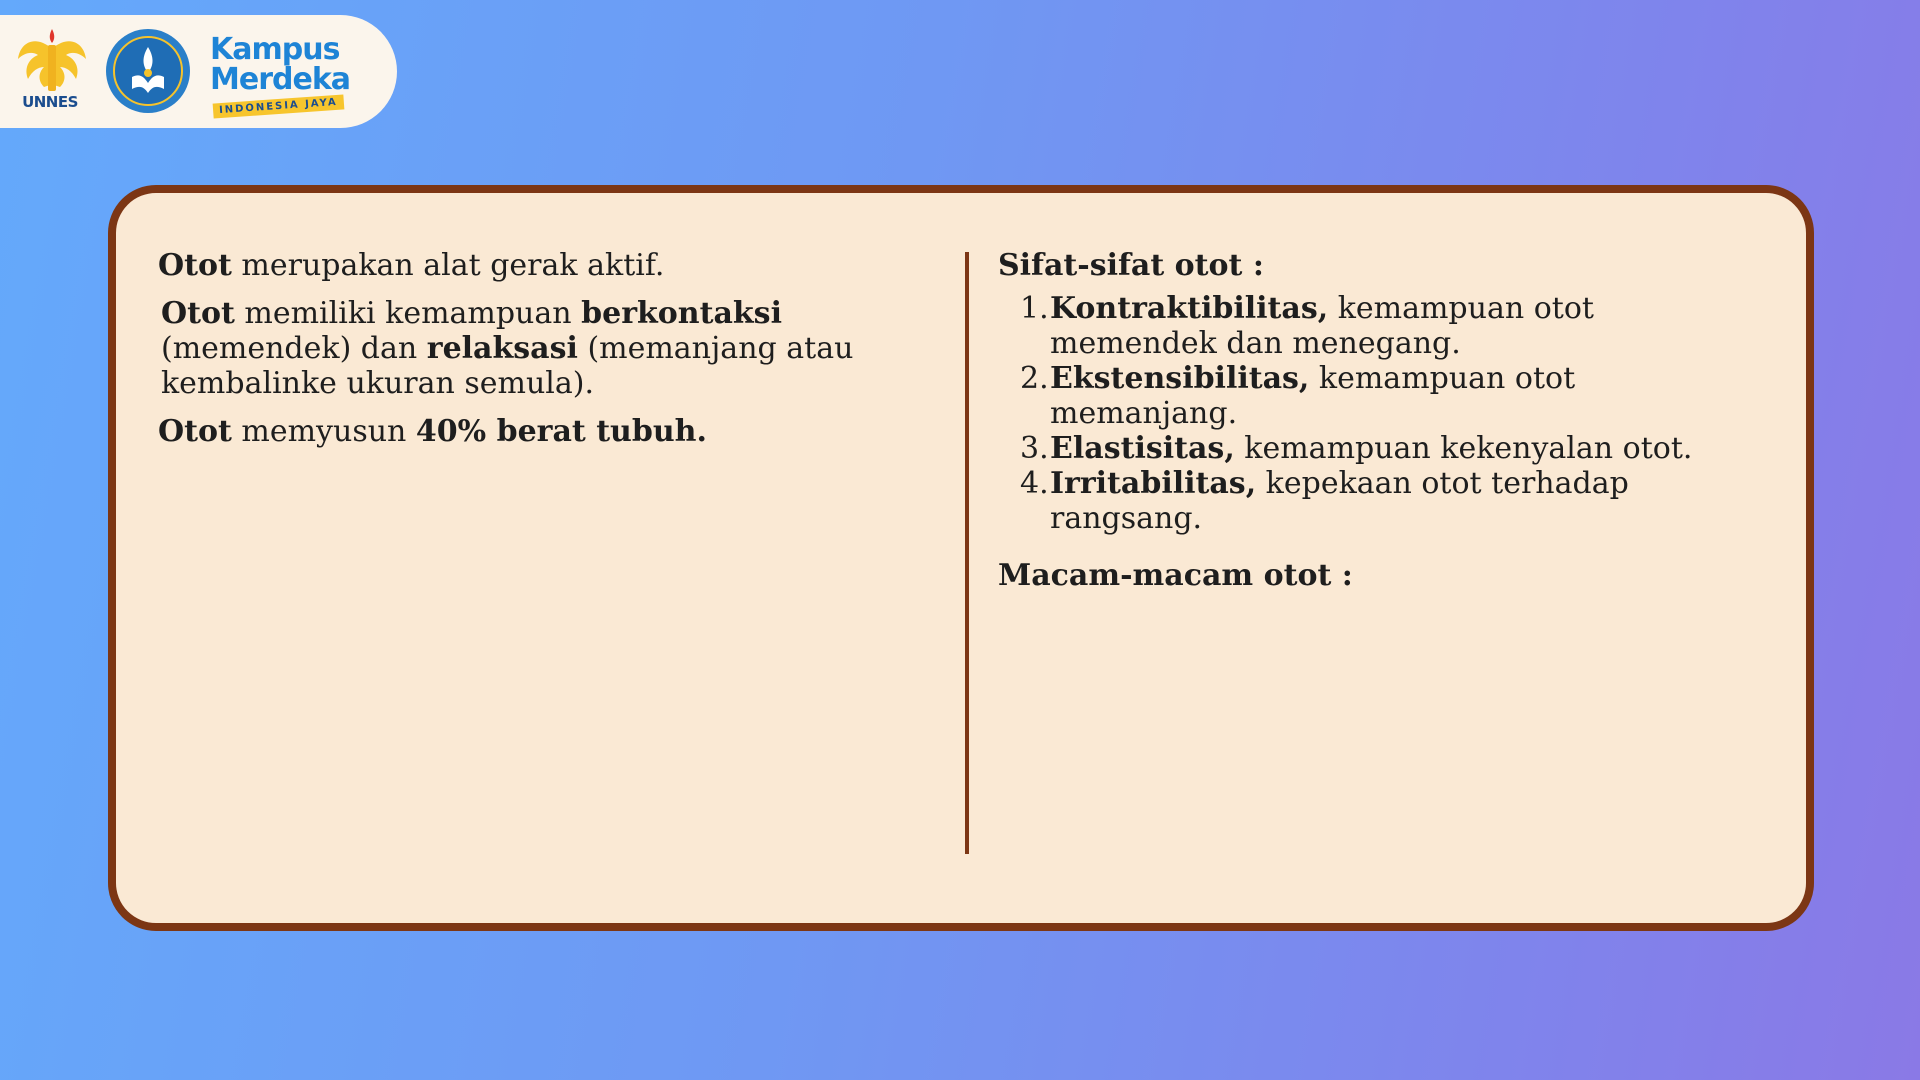  What do you see at coordinates (1175, 575) in the screenshot?
I see `macam-heading: Macam-macam otot :` at bounding box center [1175, 575].